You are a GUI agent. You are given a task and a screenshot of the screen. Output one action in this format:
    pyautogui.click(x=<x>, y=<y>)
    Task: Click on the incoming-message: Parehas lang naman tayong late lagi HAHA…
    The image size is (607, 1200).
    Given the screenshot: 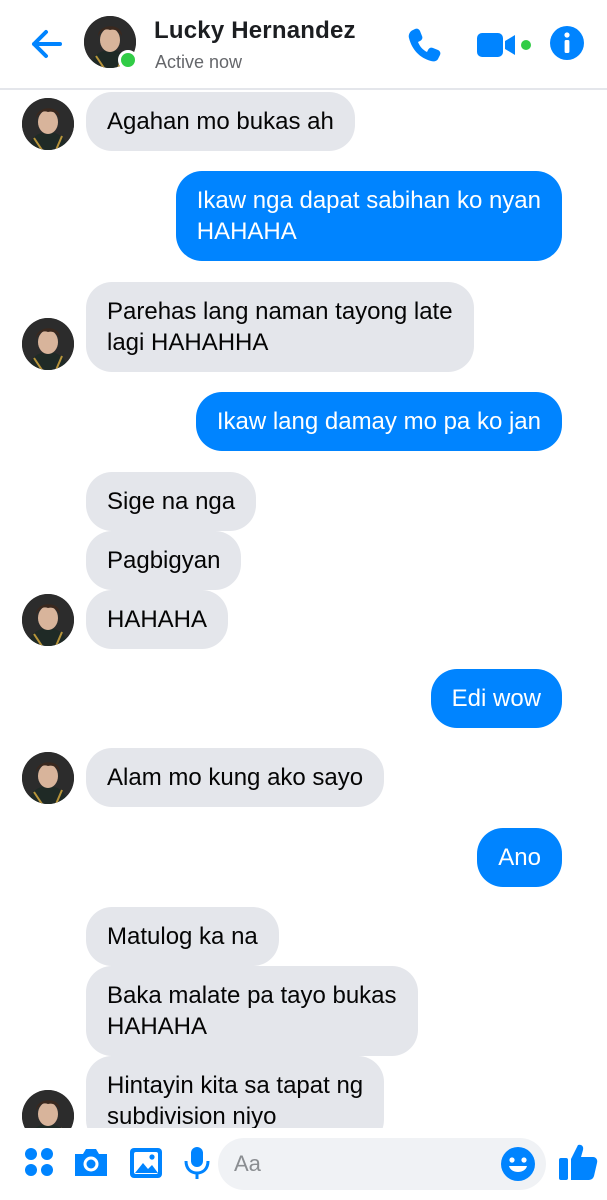 What is the action you would take?
    pyautogui.click(x=280, y=327)
    